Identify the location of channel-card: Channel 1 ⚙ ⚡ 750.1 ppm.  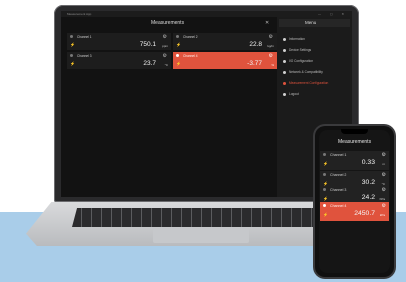
(119, 41).